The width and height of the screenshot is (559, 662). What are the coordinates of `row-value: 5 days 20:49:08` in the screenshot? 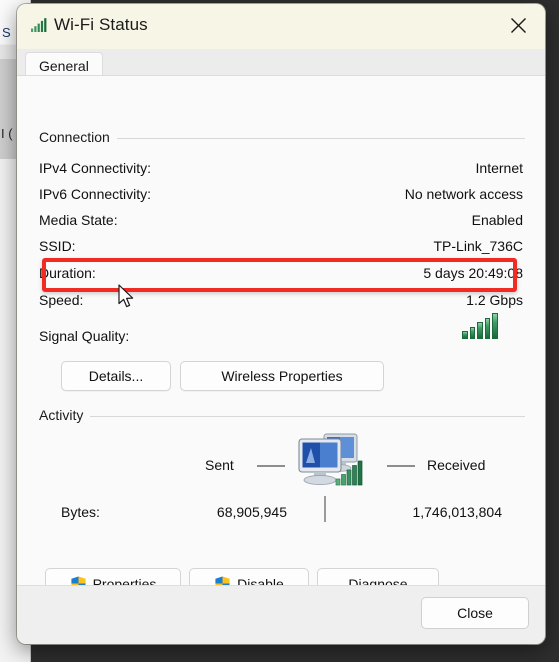 It's located at (473, 273).